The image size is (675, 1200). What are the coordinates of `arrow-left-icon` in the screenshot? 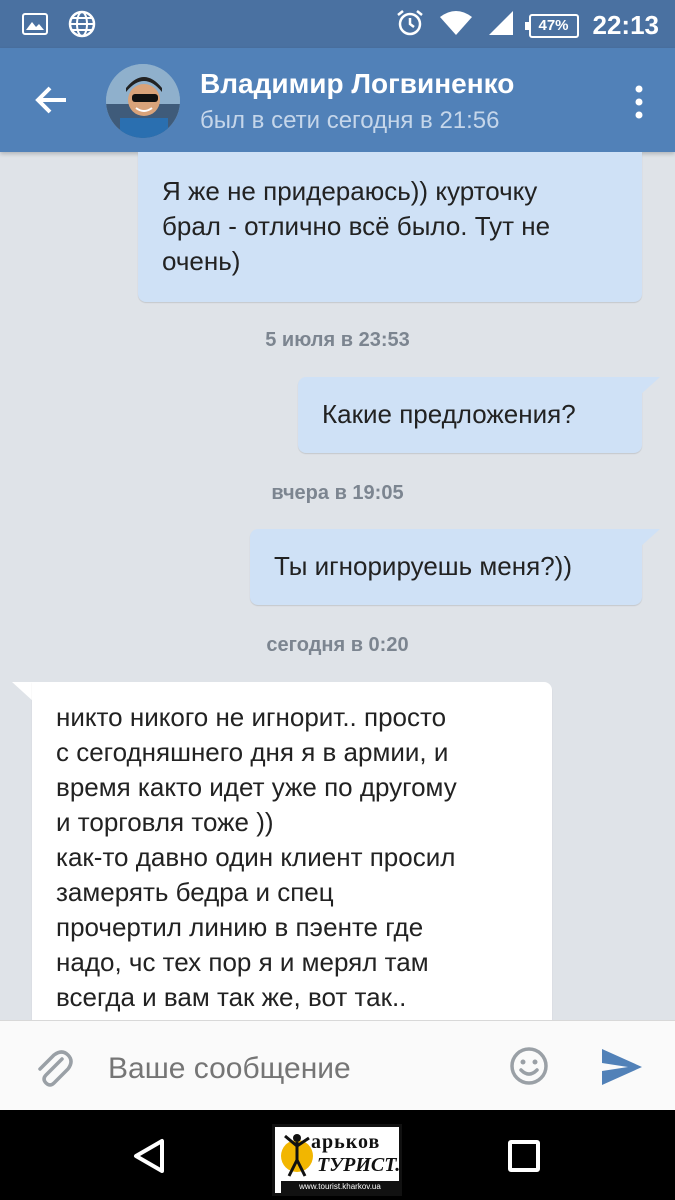 It's located at (50, 100).